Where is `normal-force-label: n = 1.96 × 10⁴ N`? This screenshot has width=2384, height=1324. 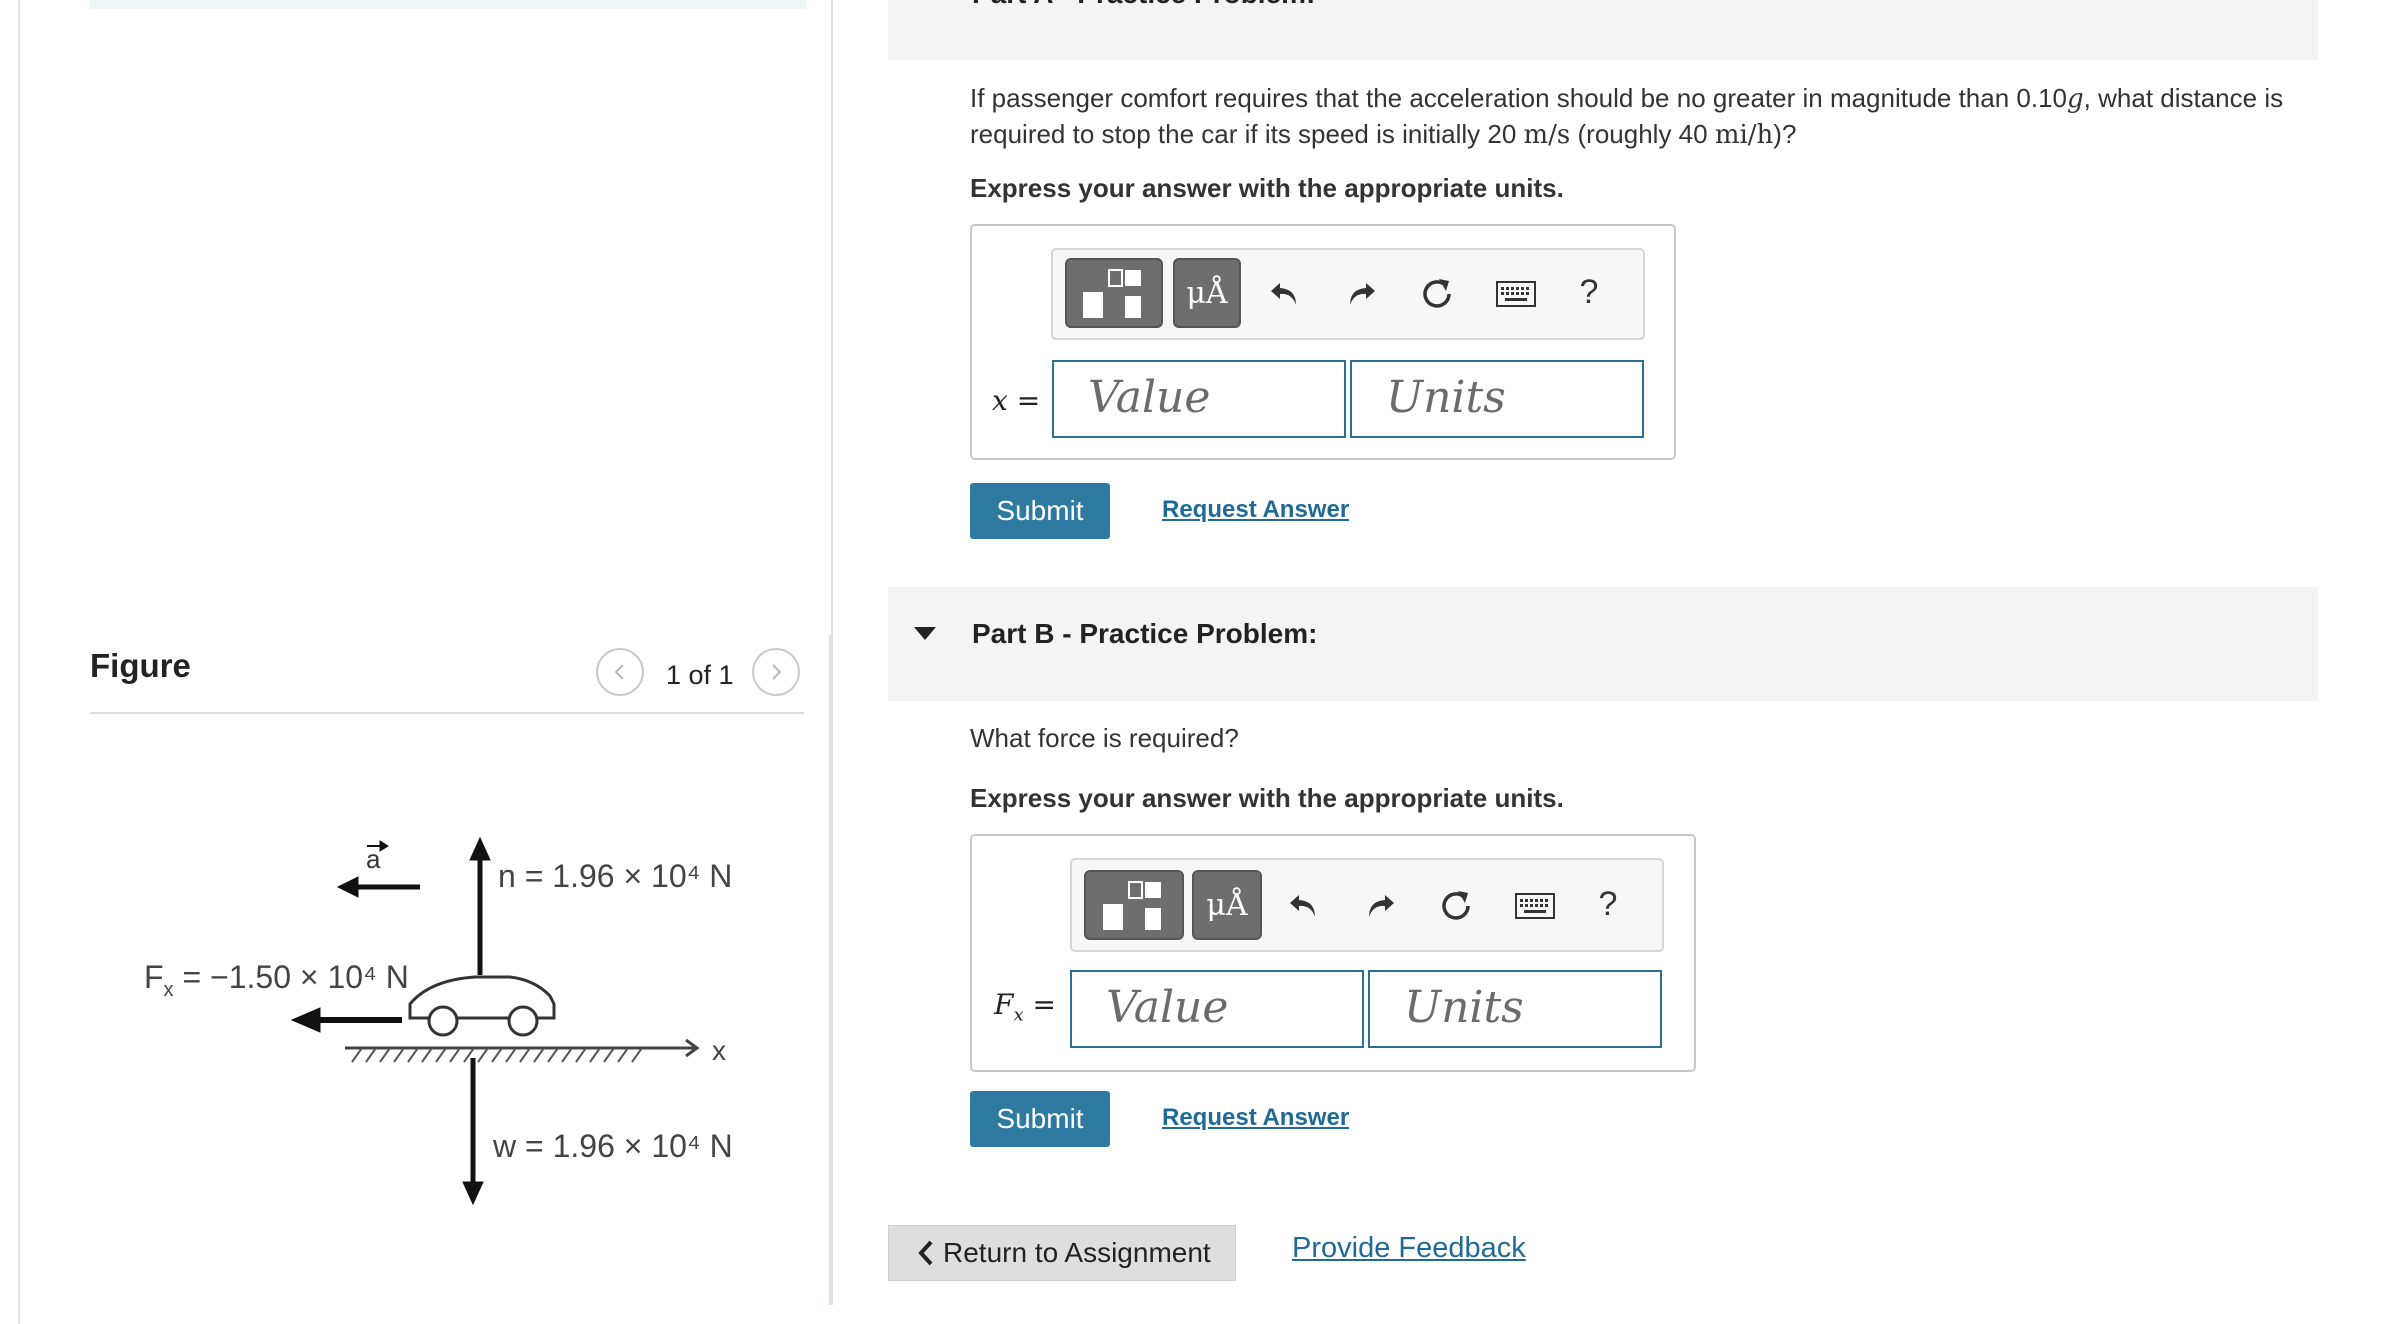
normal-force-label: n = 1.96 × 10⁴ N is located at coordinates (615, 876).